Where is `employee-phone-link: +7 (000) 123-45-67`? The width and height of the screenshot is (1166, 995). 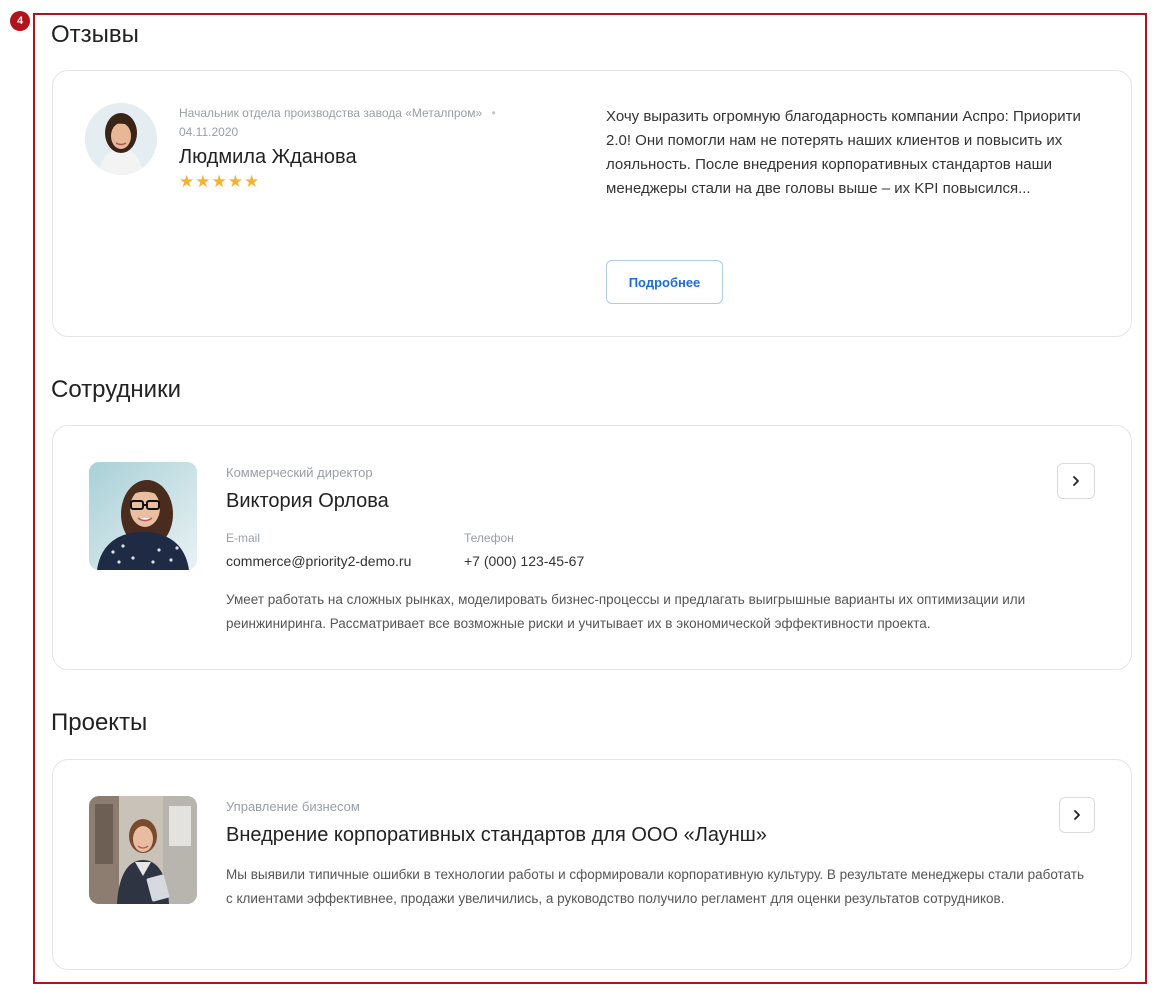 employee-phone-link: +7 (000) 123-45-67 is located at coordinates (524, 561).